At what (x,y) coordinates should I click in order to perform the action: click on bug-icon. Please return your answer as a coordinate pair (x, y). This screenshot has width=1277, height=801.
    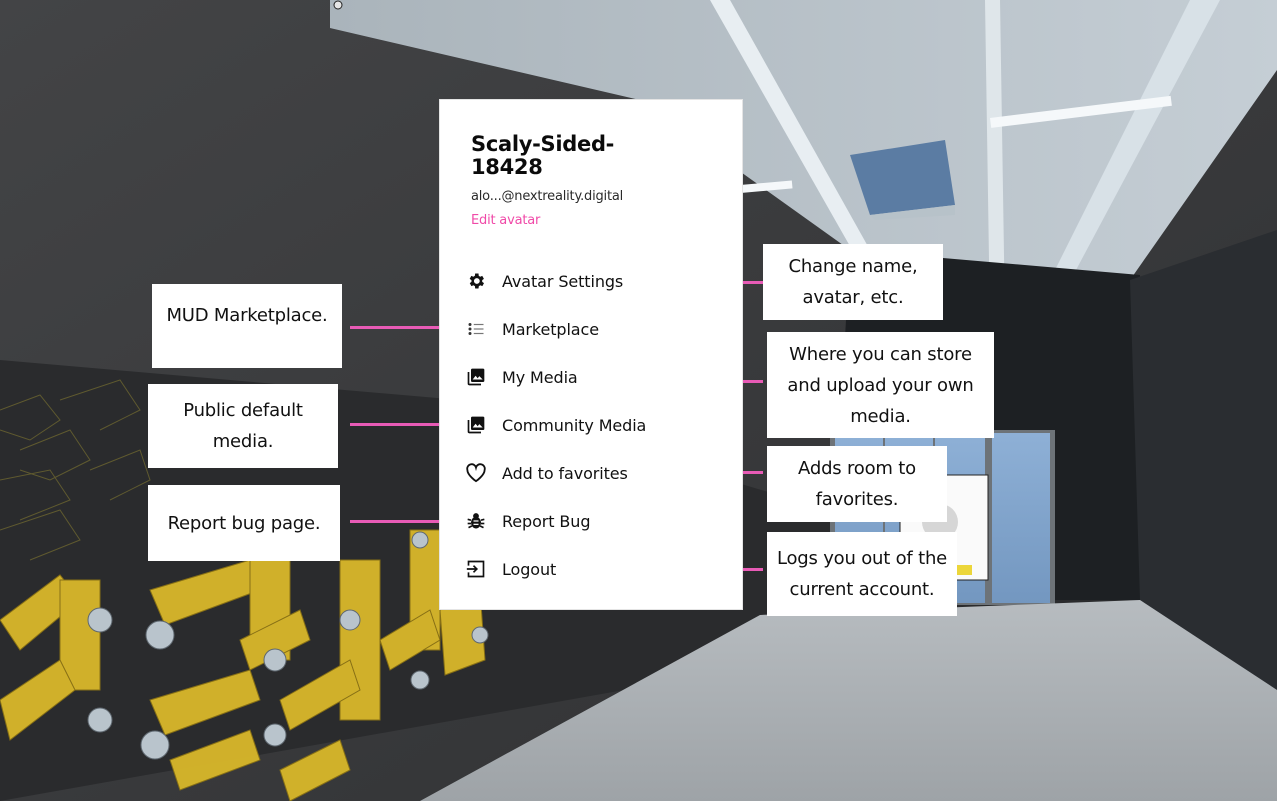
    Looking at the image, I should click on (476, 521).